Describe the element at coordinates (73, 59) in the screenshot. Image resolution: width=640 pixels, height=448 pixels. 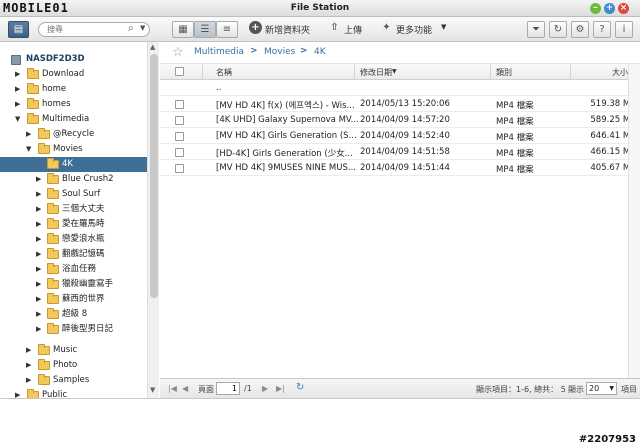
I see `tree-root: NASDF2D3D` at that location.